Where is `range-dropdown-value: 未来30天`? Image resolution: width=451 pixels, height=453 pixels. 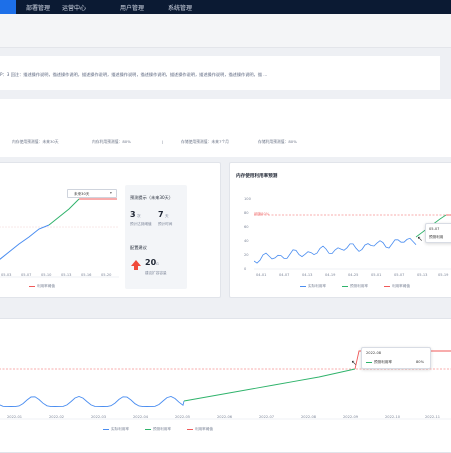
range-dropdown-value: 未来30天 is located at coordinates (82, 193).